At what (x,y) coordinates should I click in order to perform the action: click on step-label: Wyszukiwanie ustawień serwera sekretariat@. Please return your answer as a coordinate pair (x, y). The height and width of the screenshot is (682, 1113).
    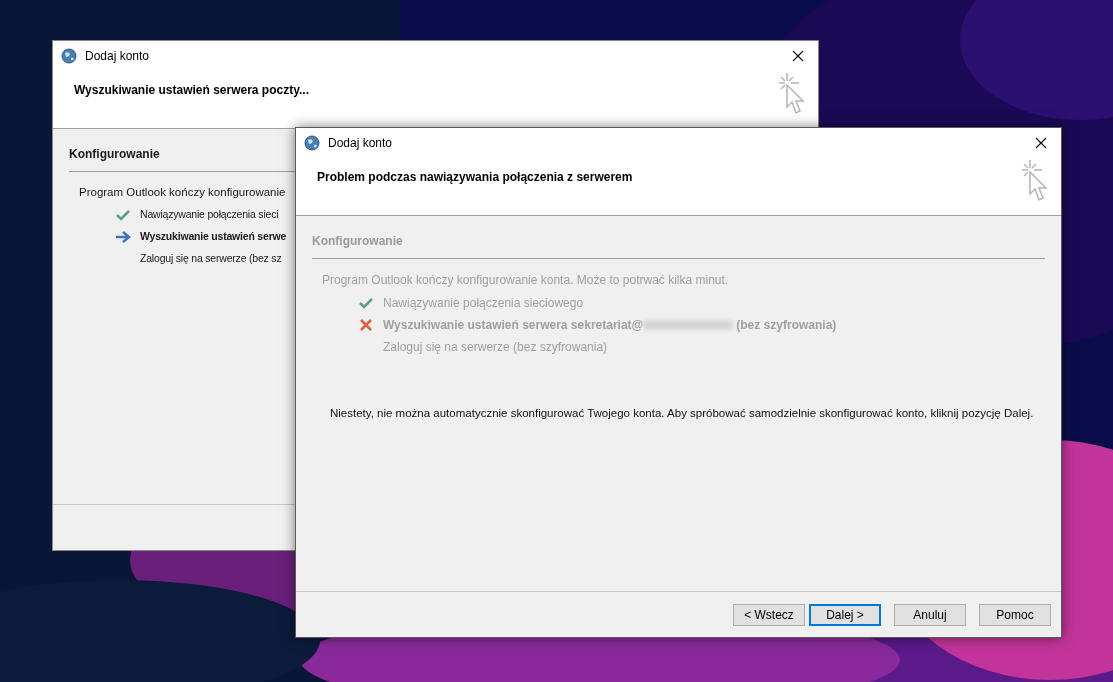
    Looking at the image, I should click on (513, 325).